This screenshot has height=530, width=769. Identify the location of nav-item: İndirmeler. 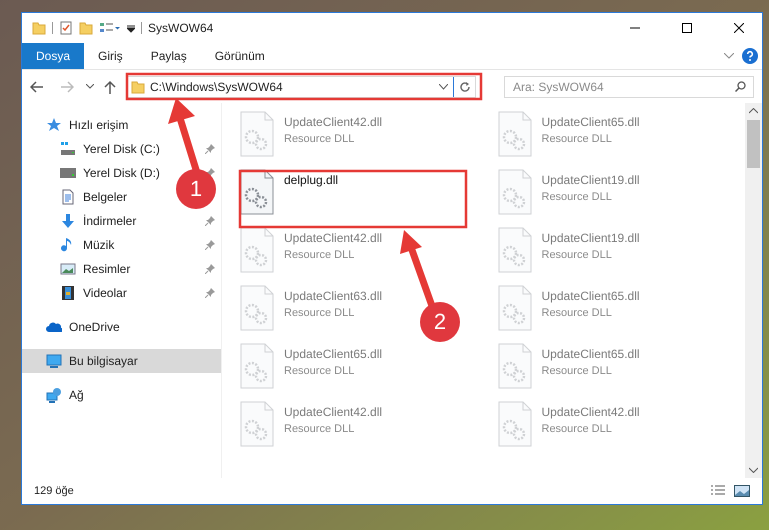
(98, 221).